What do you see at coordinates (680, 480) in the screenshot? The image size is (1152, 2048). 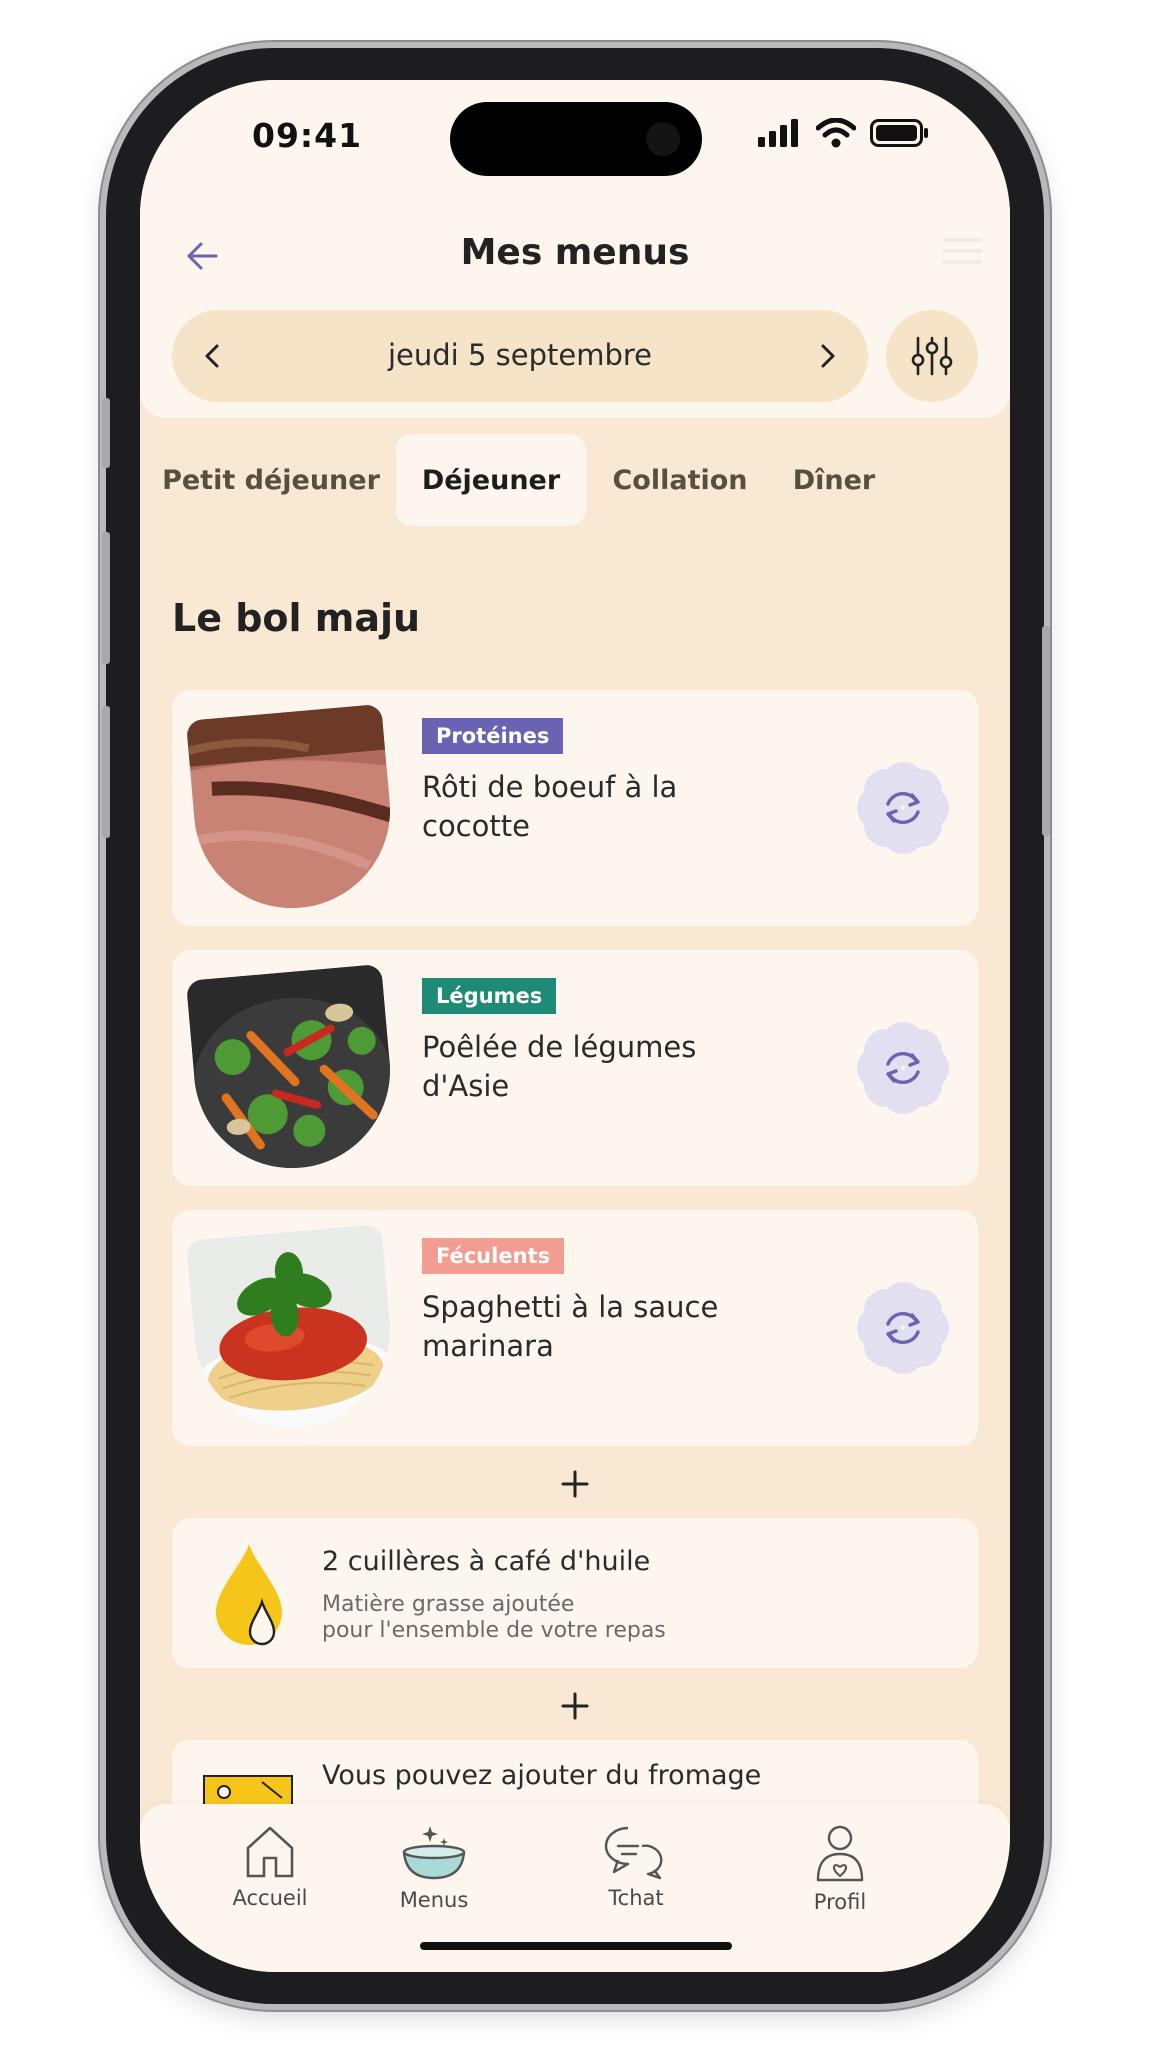 I see `tab-collation: Collation` at bounding box center [680, 480].